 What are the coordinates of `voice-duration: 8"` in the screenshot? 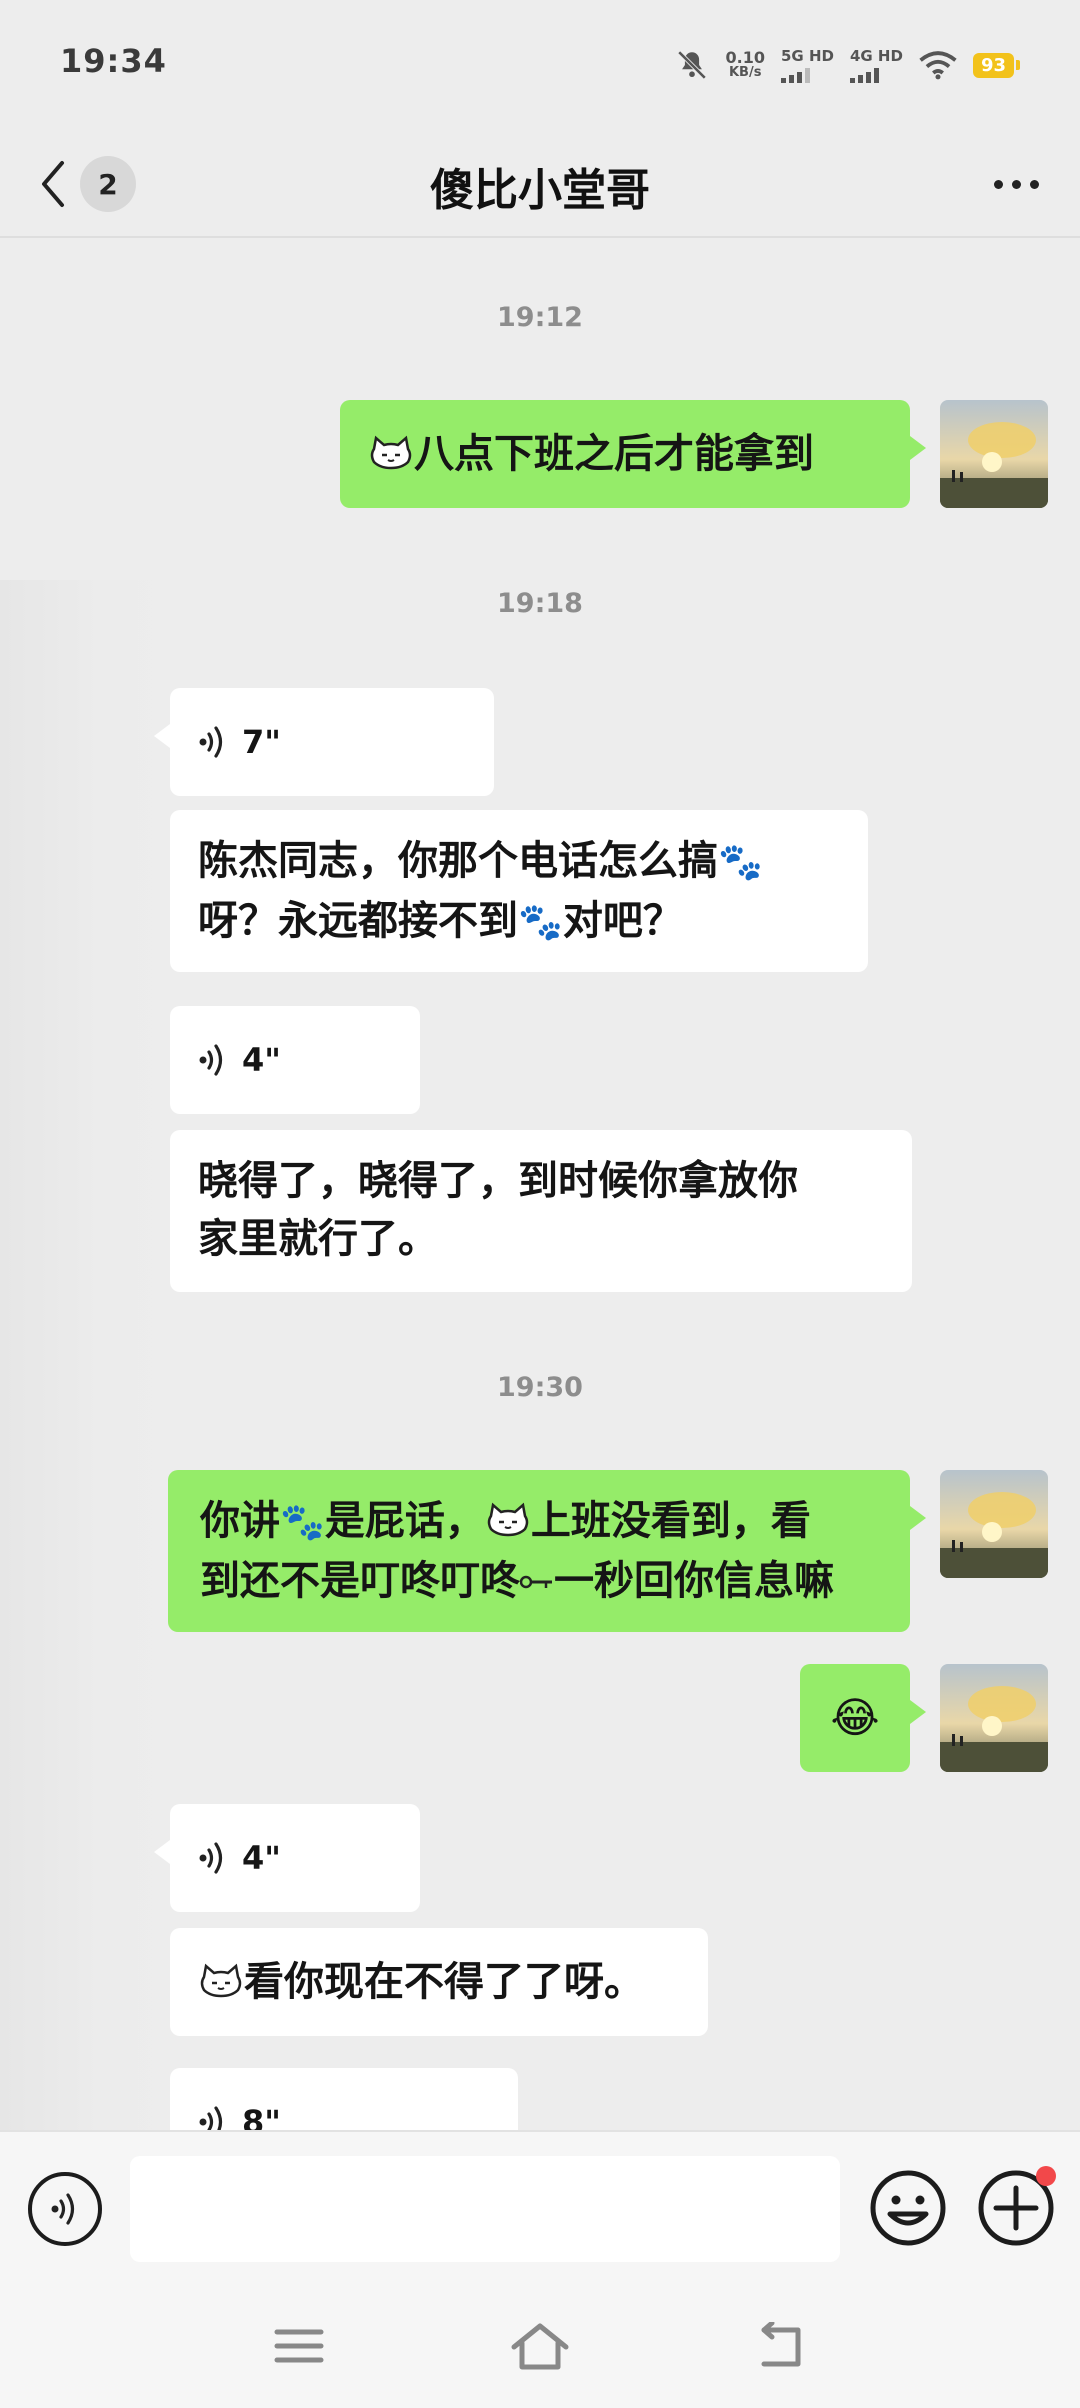 It's located at (261, 2116).